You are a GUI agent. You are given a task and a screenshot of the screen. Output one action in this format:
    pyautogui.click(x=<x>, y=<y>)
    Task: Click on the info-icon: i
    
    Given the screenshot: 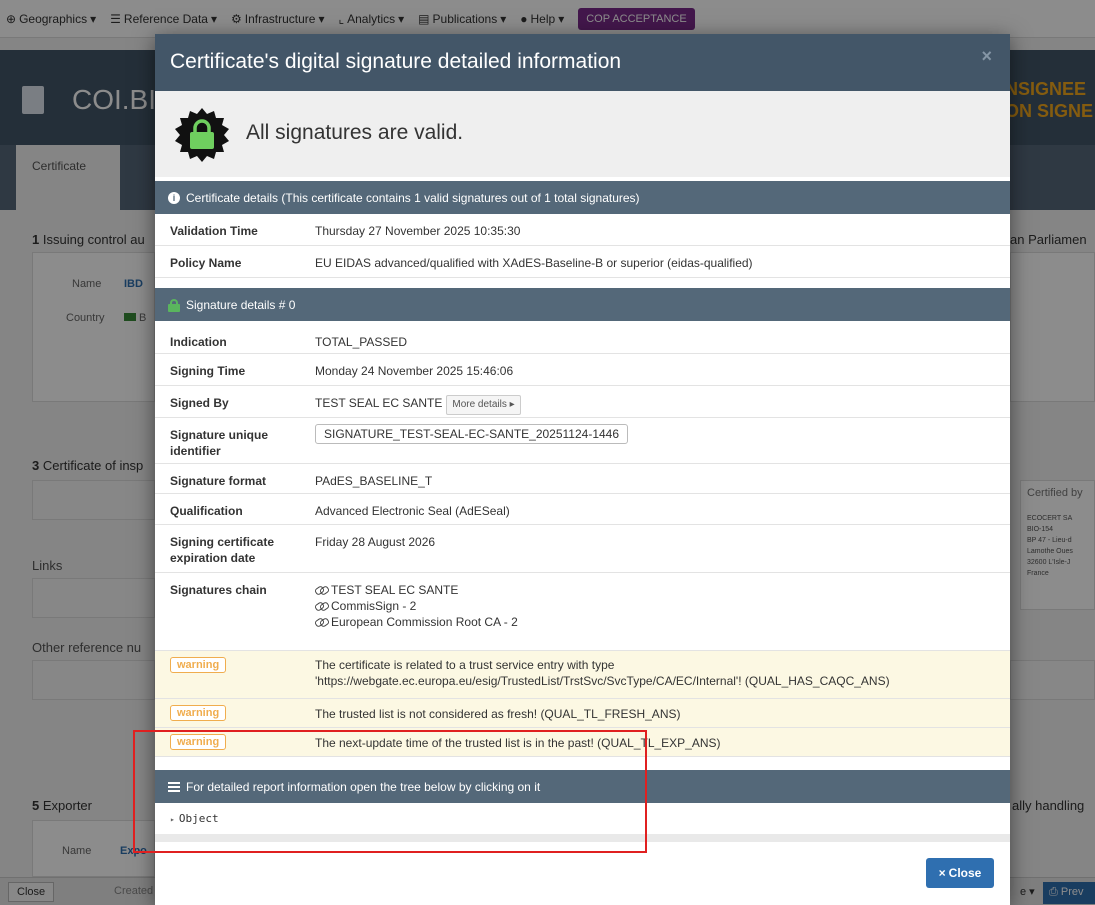 What is the action you would take?
    pyautogui.click(x=174, y=197)
    